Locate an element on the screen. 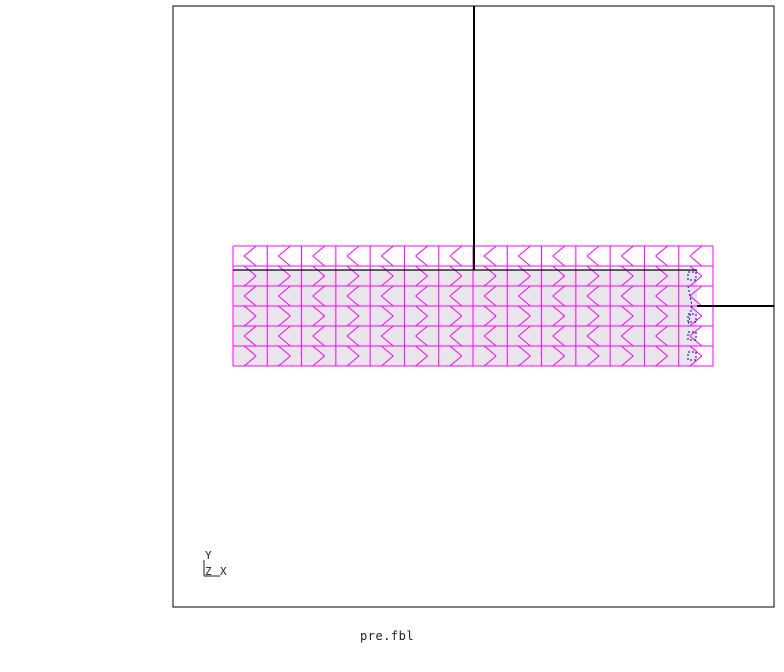 Image resolution: width=784 pixels, height=672 pixels. file-name-label: pre.fbl is located at coordinates (387, 636).